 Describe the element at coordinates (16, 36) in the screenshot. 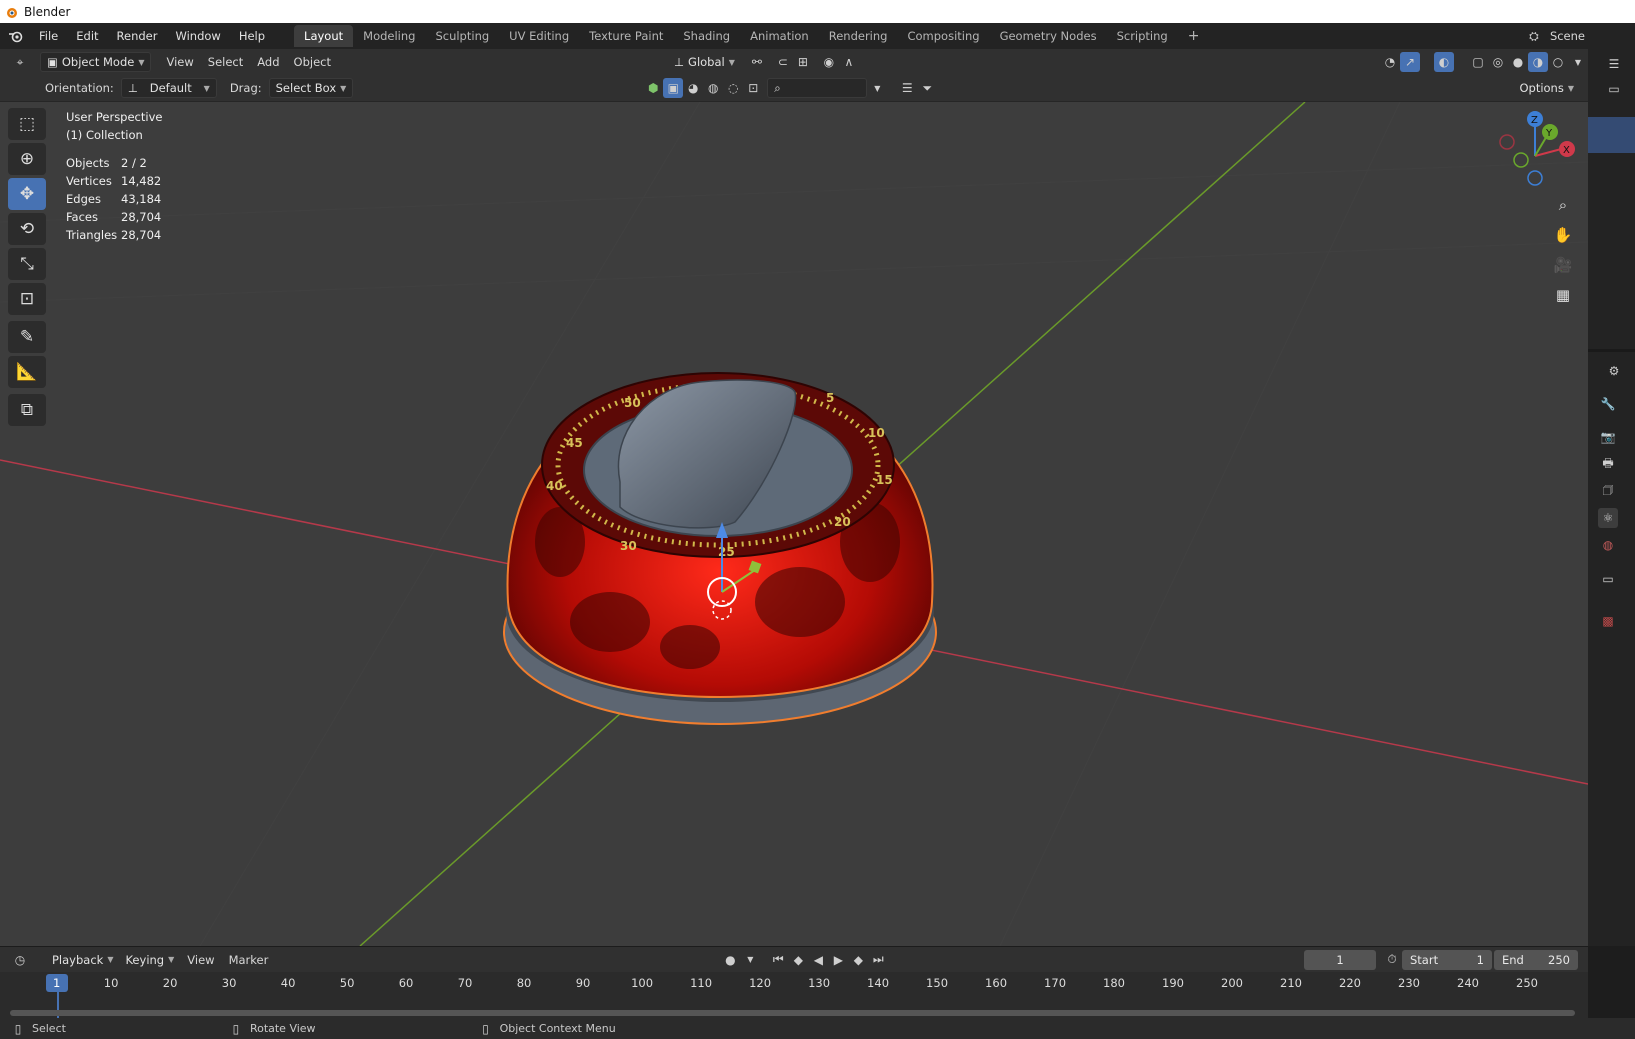

I see `blender-menu-icon` at that location.